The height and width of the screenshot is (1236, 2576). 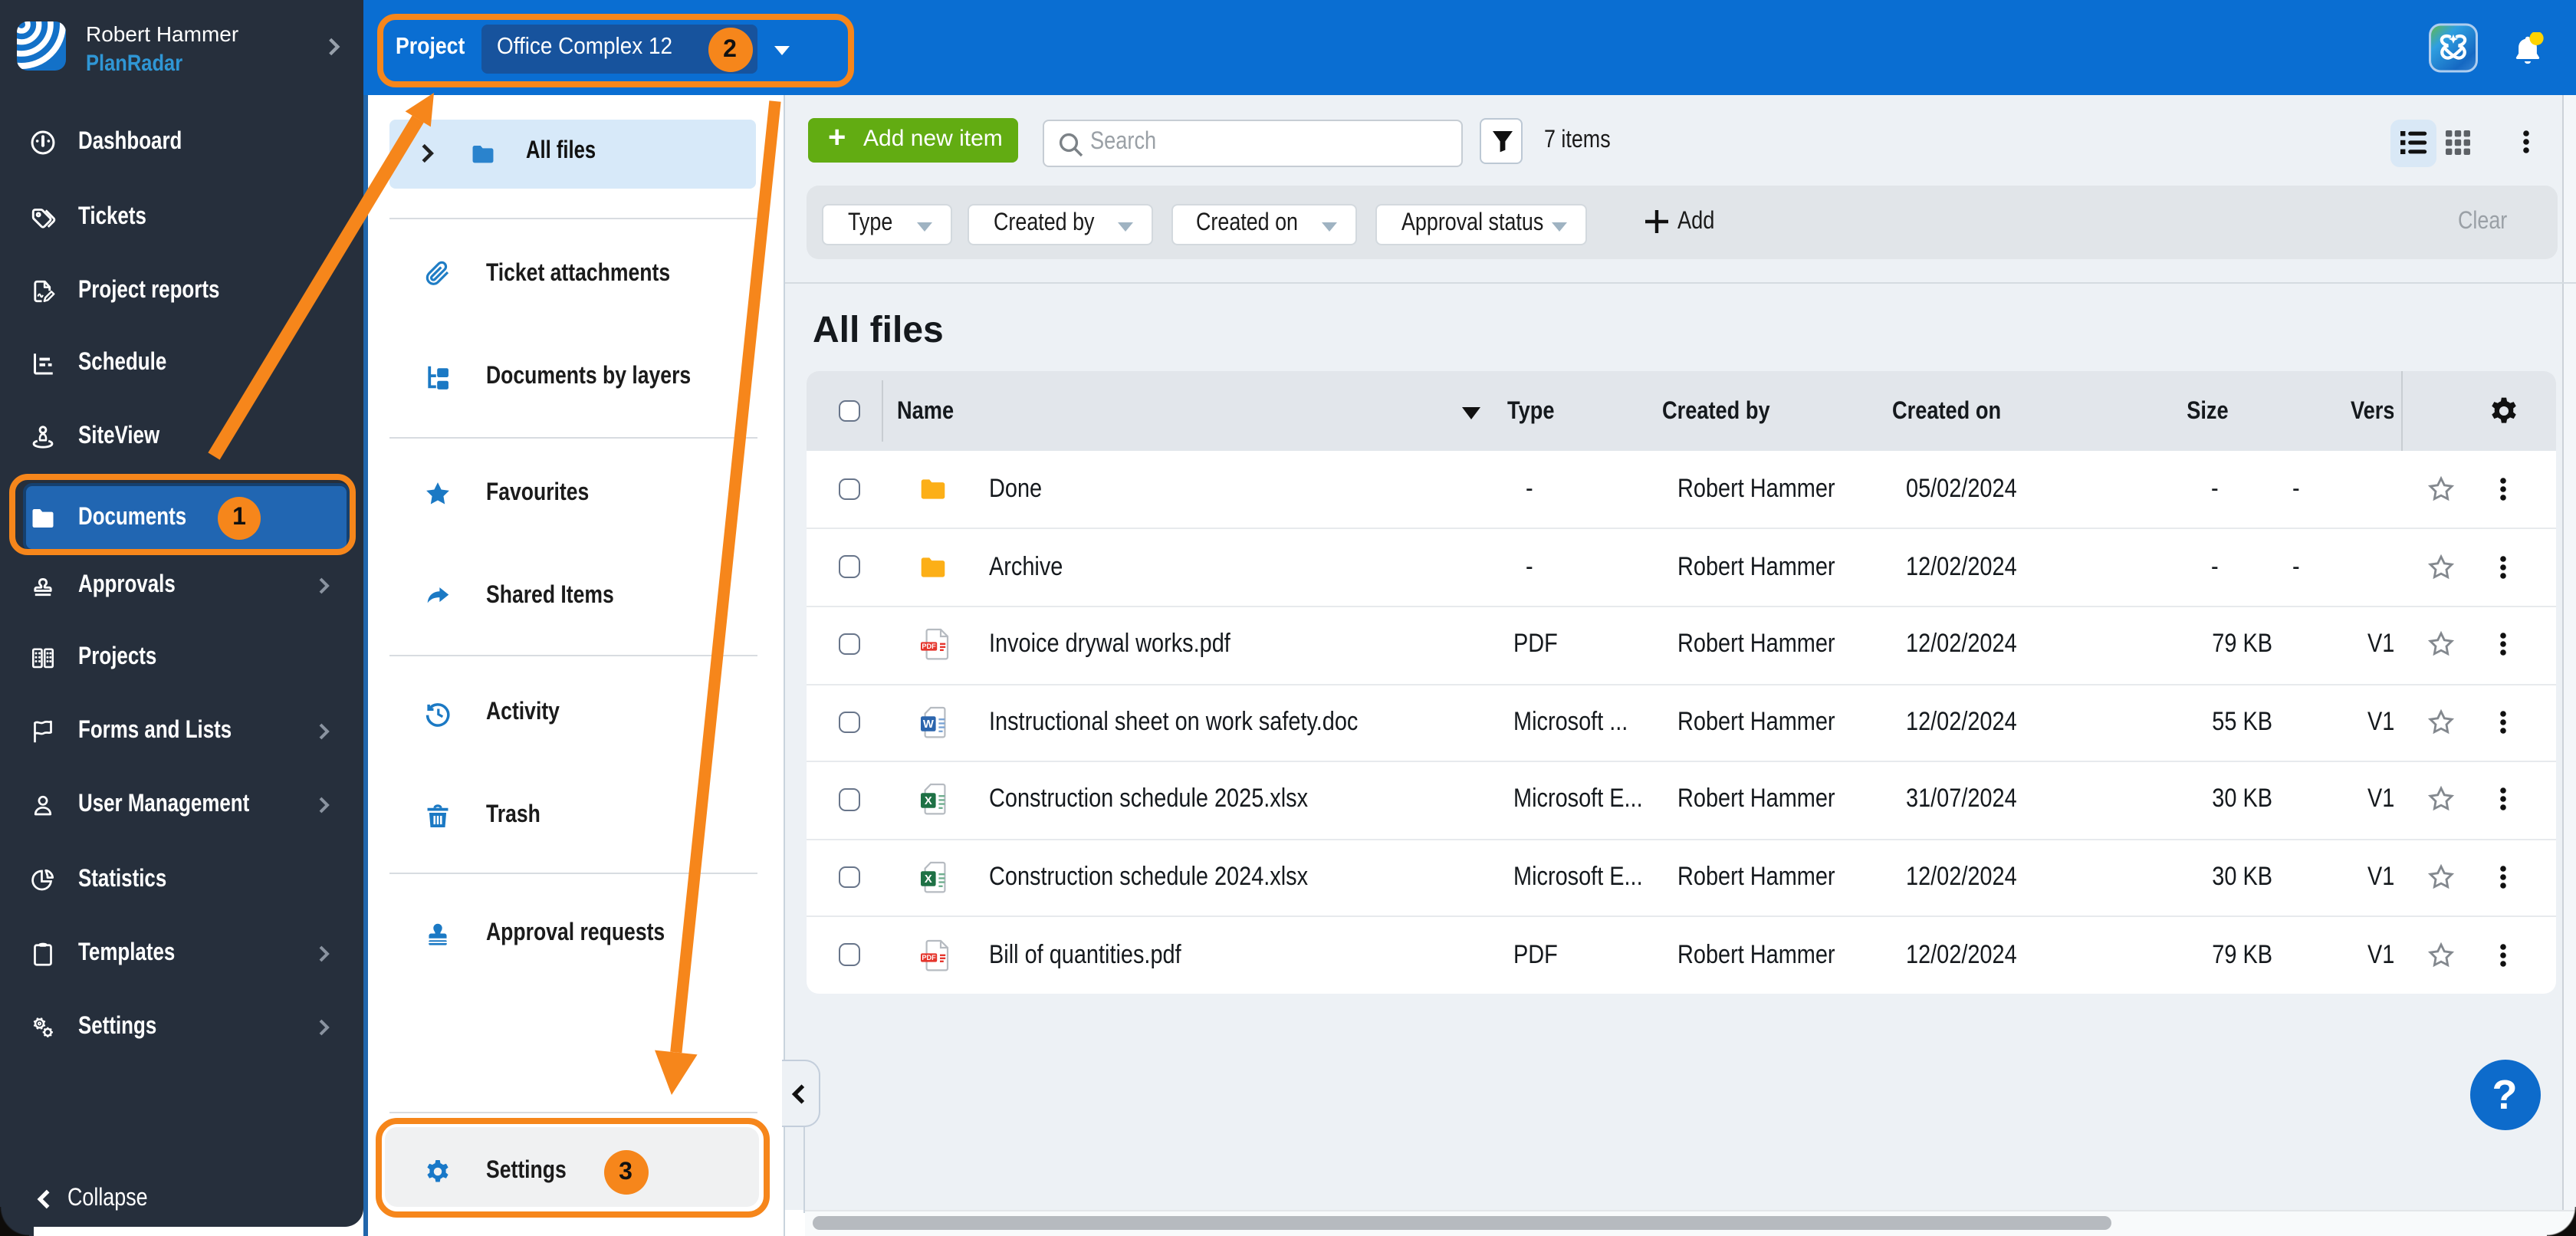 I want to click on svg-text: W, so click(x=929, y=724).